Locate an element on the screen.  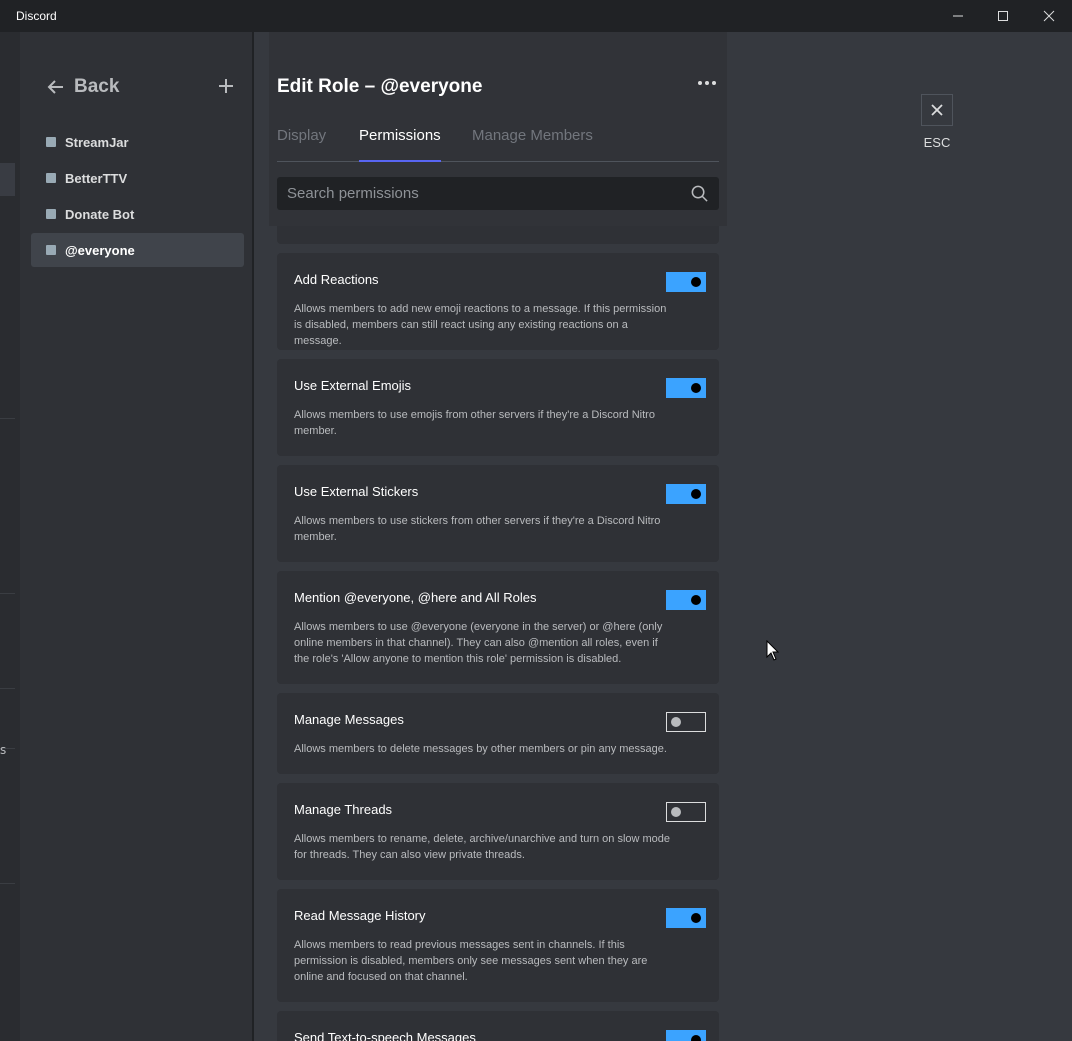
back-label: Back is located at coordinates (97, 86).